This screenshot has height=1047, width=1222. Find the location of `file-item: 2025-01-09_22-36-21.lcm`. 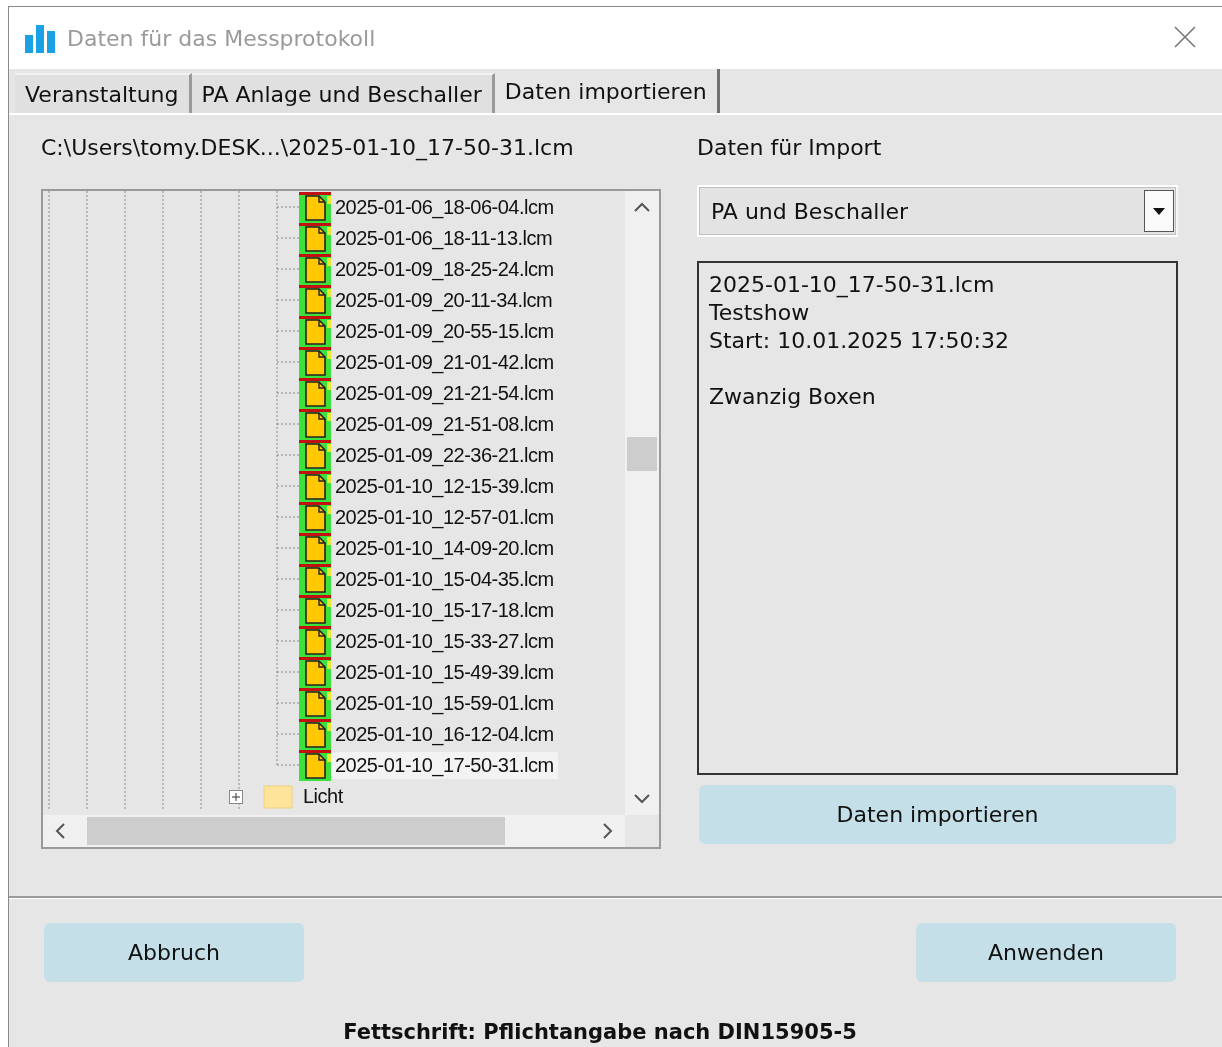

file-item: 2025-01-09_22-36-21.lcm is located at coordinates (444, 455).